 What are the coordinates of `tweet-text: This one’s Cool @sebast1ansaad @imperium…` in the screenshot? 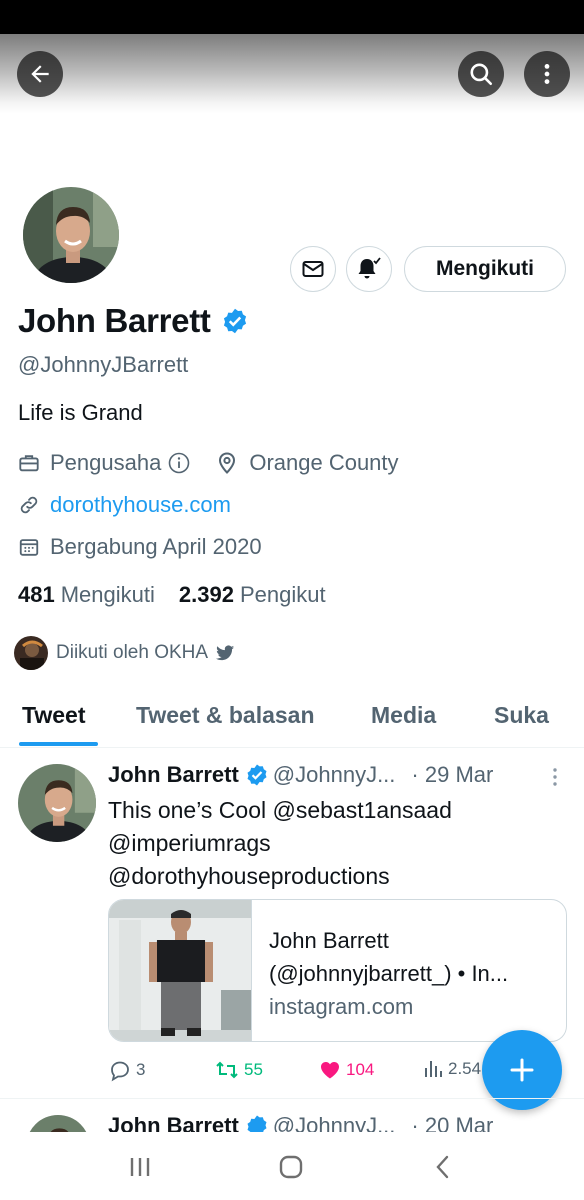 It's located at (328, 843).